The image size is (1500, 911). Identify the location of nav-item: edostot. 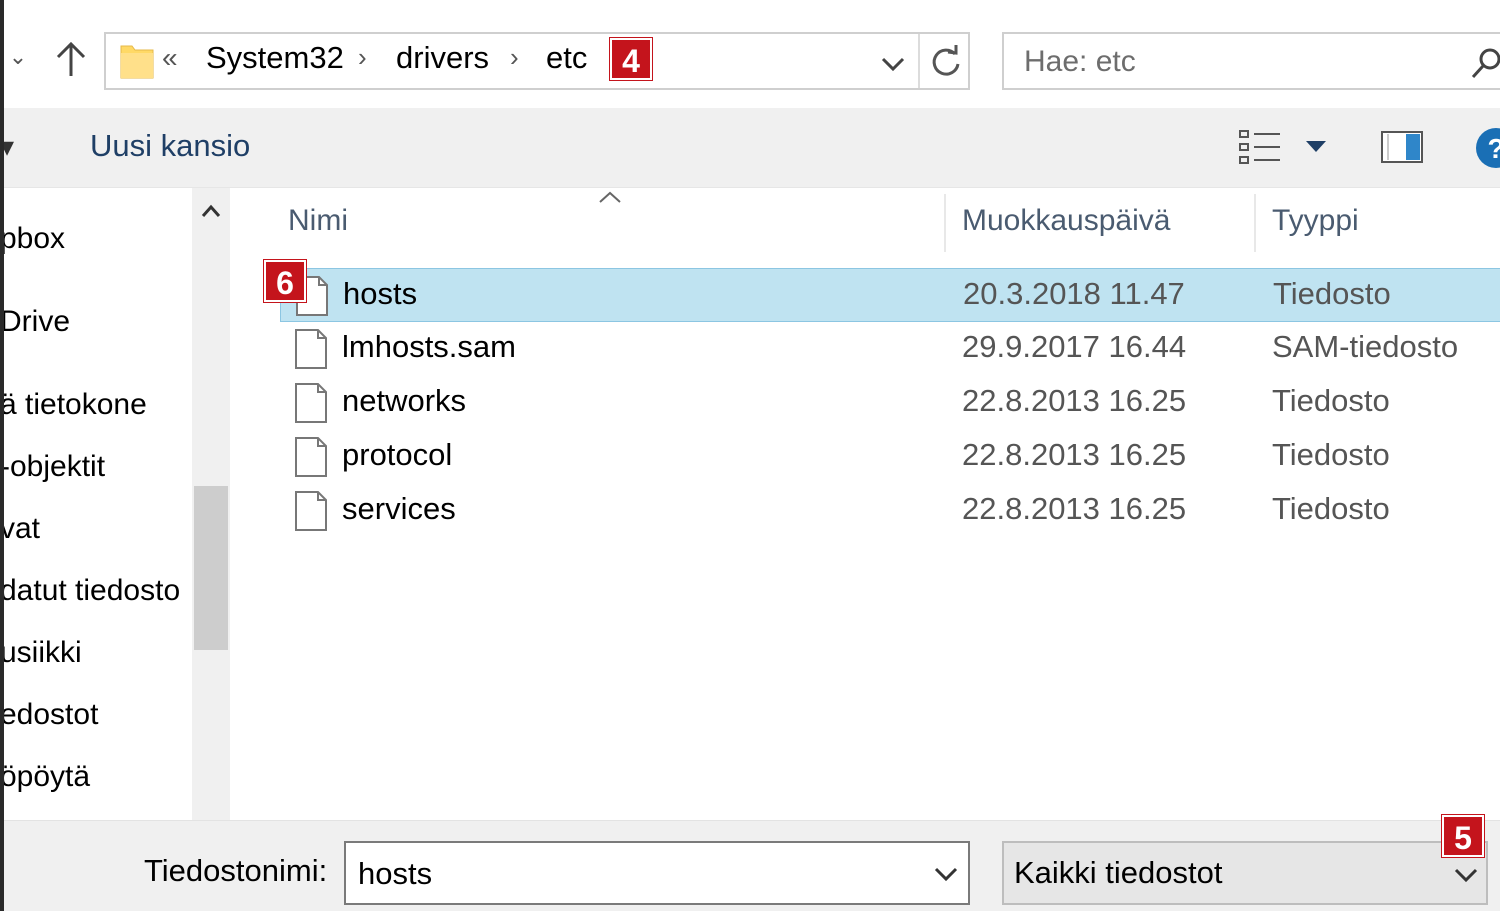
(49, 715).